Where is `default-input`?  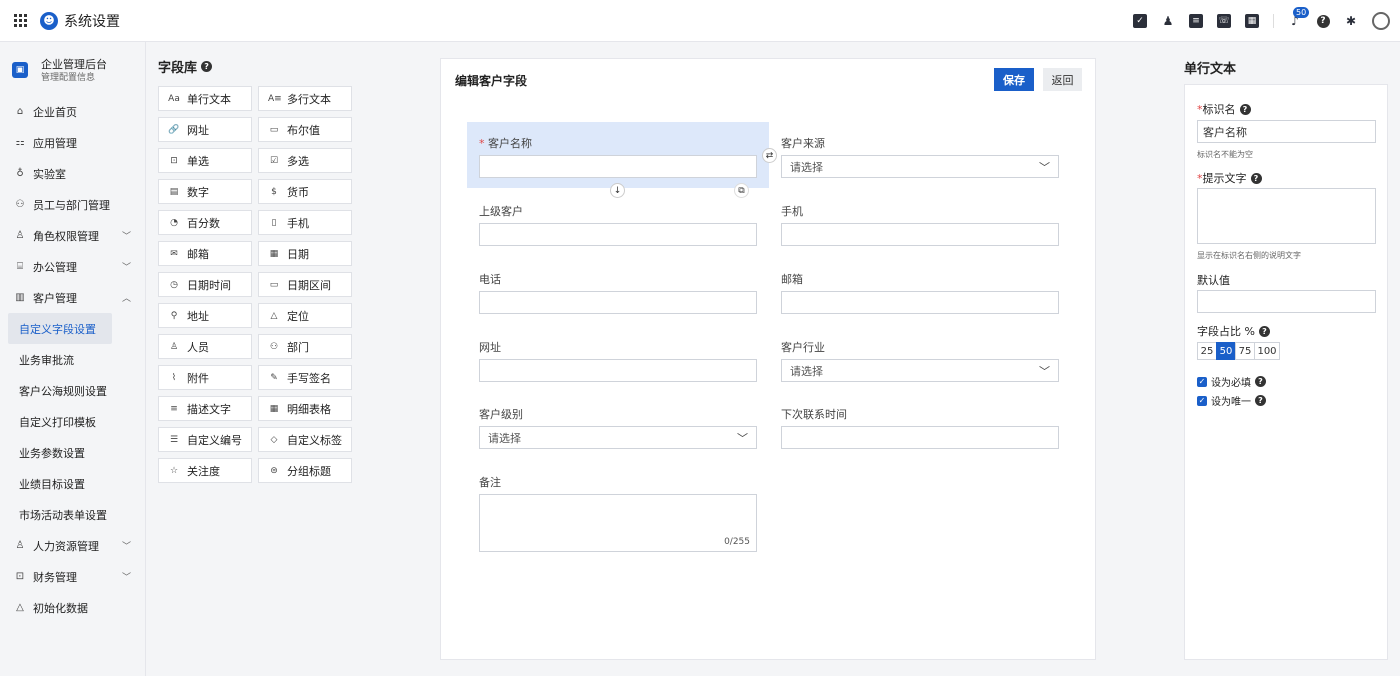
default-input is located at coordinates (1286, 301).